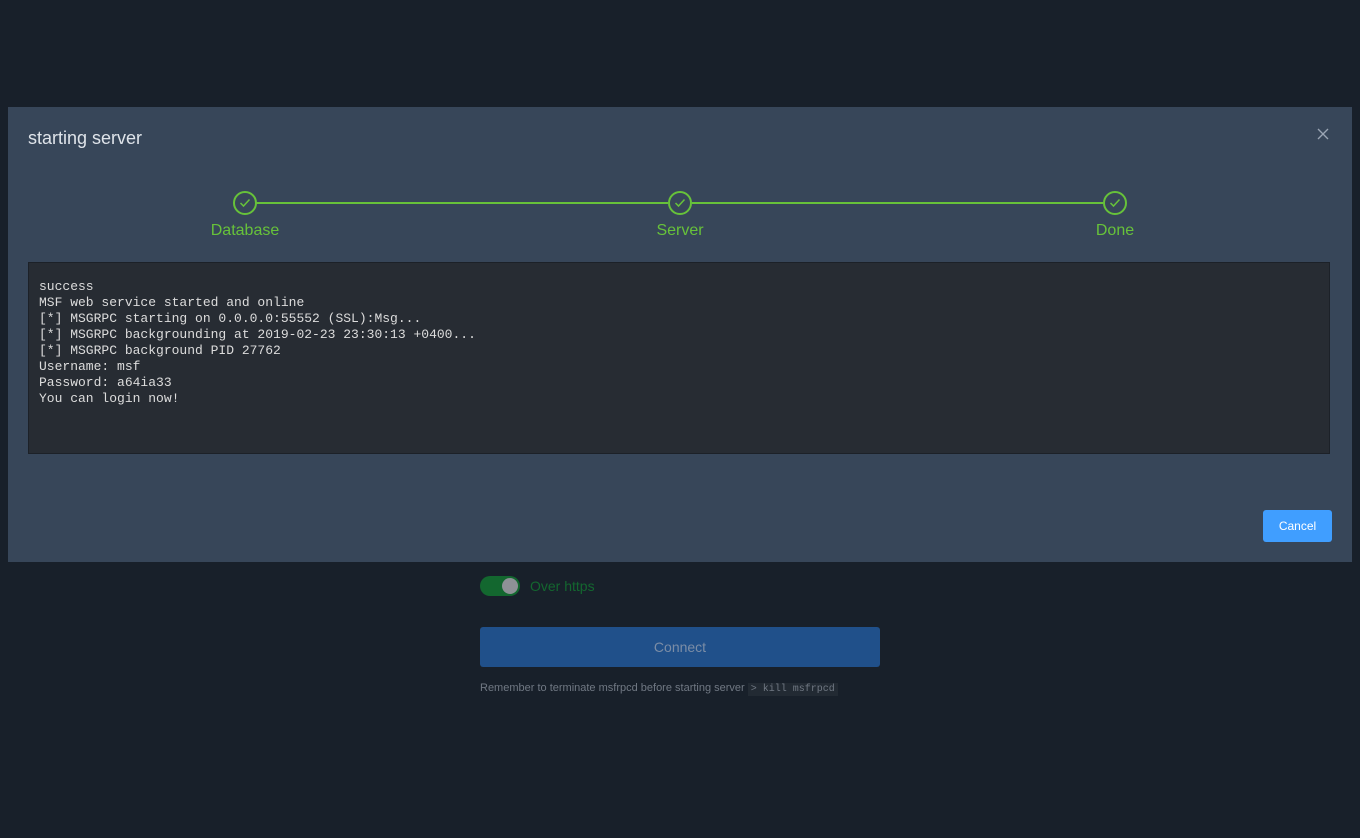 The height and width of the screenshot is (838, 1360). Describe the element at coordinates (1323, 134) in the screenshot. I see `close-icon` at that location.